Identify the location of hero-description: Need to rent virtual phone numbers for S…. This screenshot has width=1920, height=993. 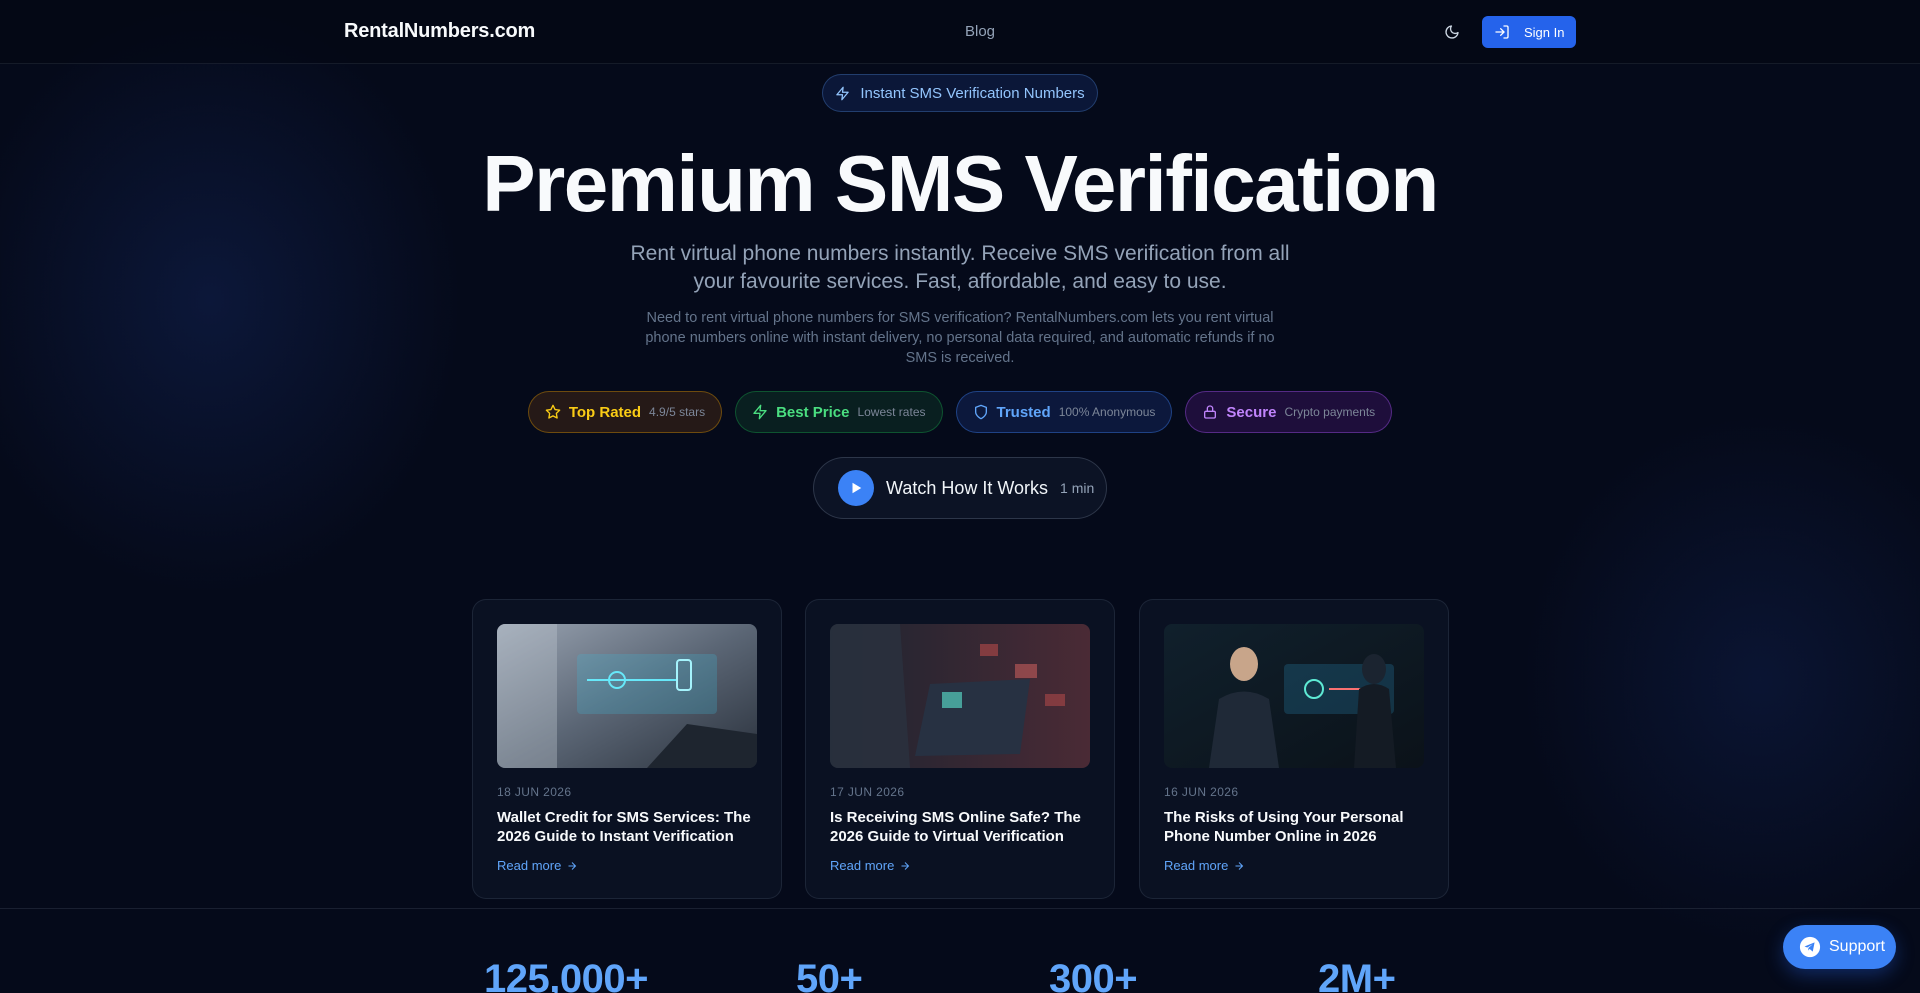
(960, 338).